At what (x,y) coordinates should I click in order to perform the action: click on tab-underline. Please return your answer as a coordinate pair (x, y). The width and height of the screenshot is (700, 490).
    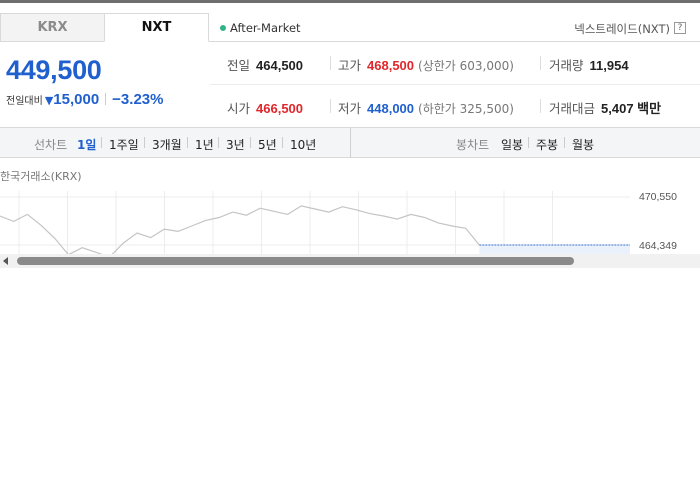
    Looking at the image, I should click on (454, 41).